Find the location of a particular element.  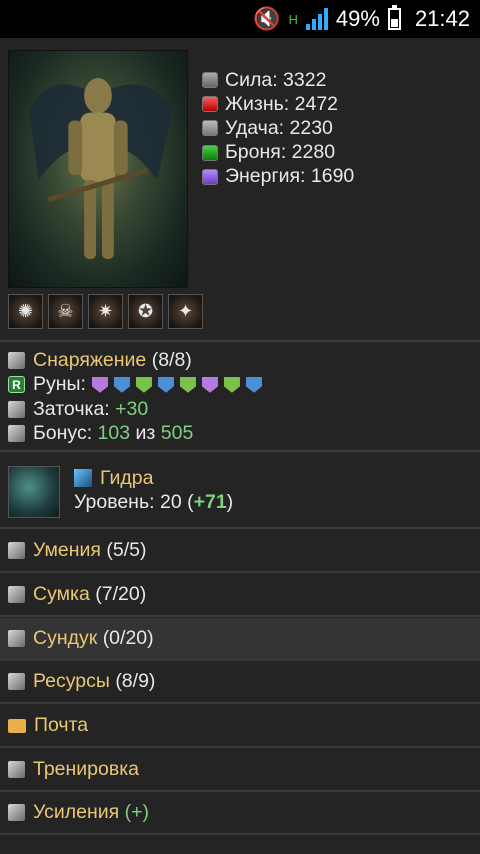

stat-value: 2472 is located at coordinates (316, 103).